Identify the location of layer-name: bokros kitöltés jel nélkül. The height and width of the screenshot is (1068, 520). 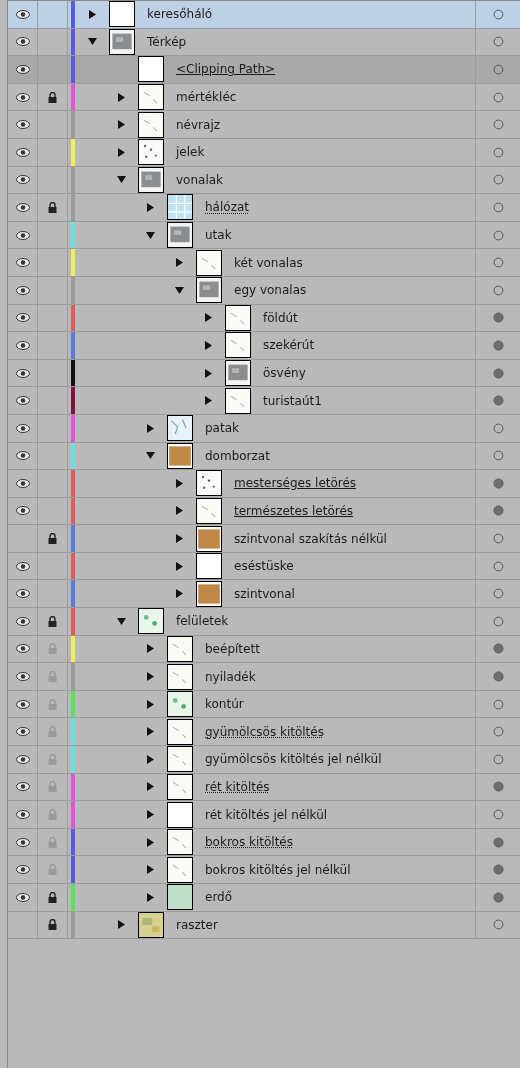
(278, 869).